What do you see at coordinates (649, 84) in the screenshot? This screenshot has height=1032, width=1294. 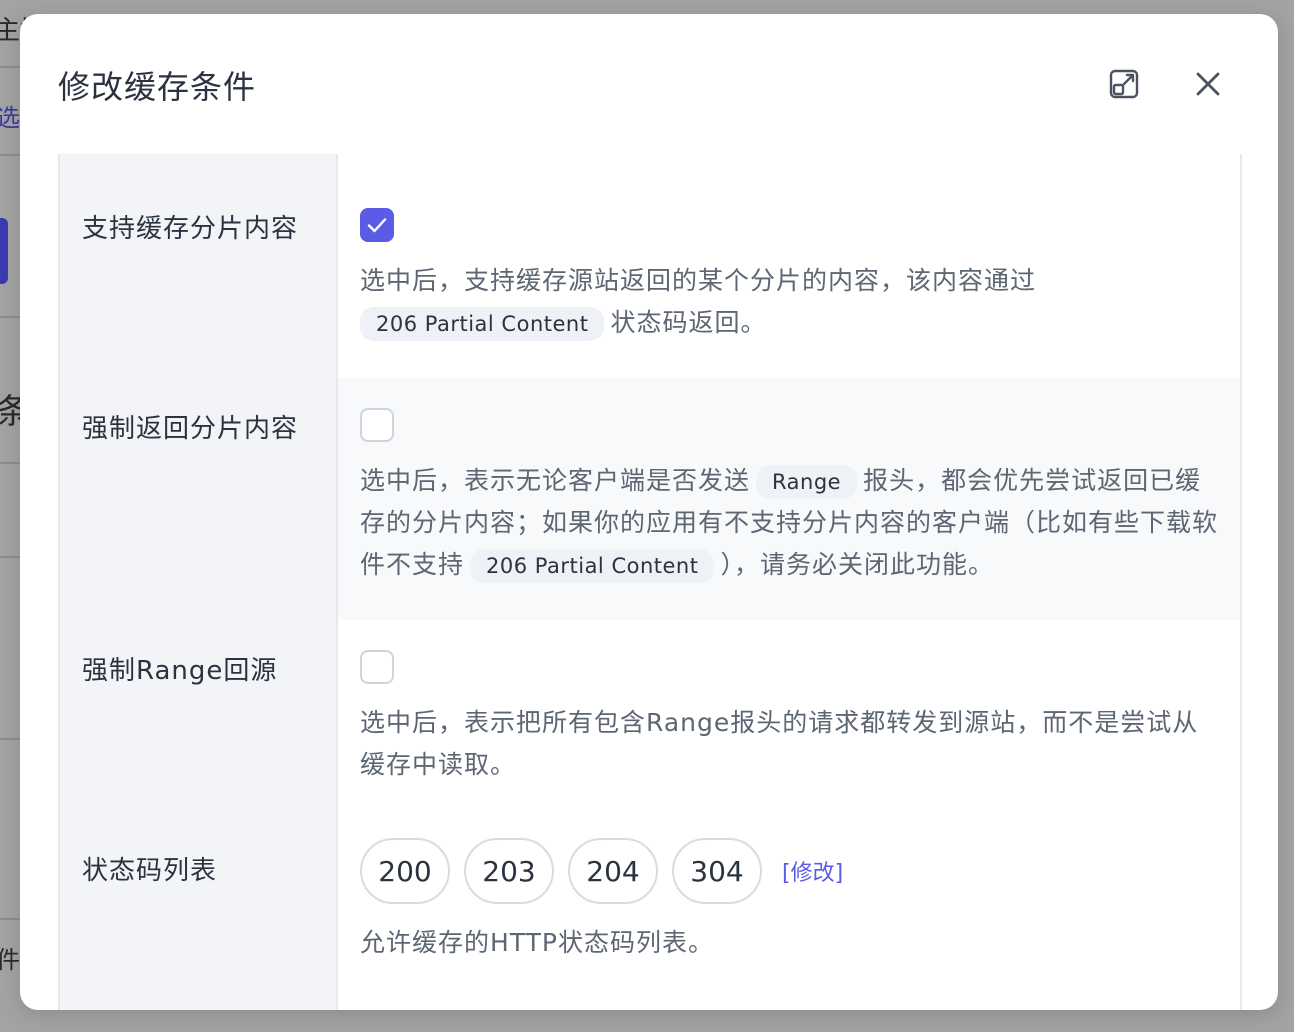 I see `dialog-header: 修改缓存条件` at bounding box center [649, 84].